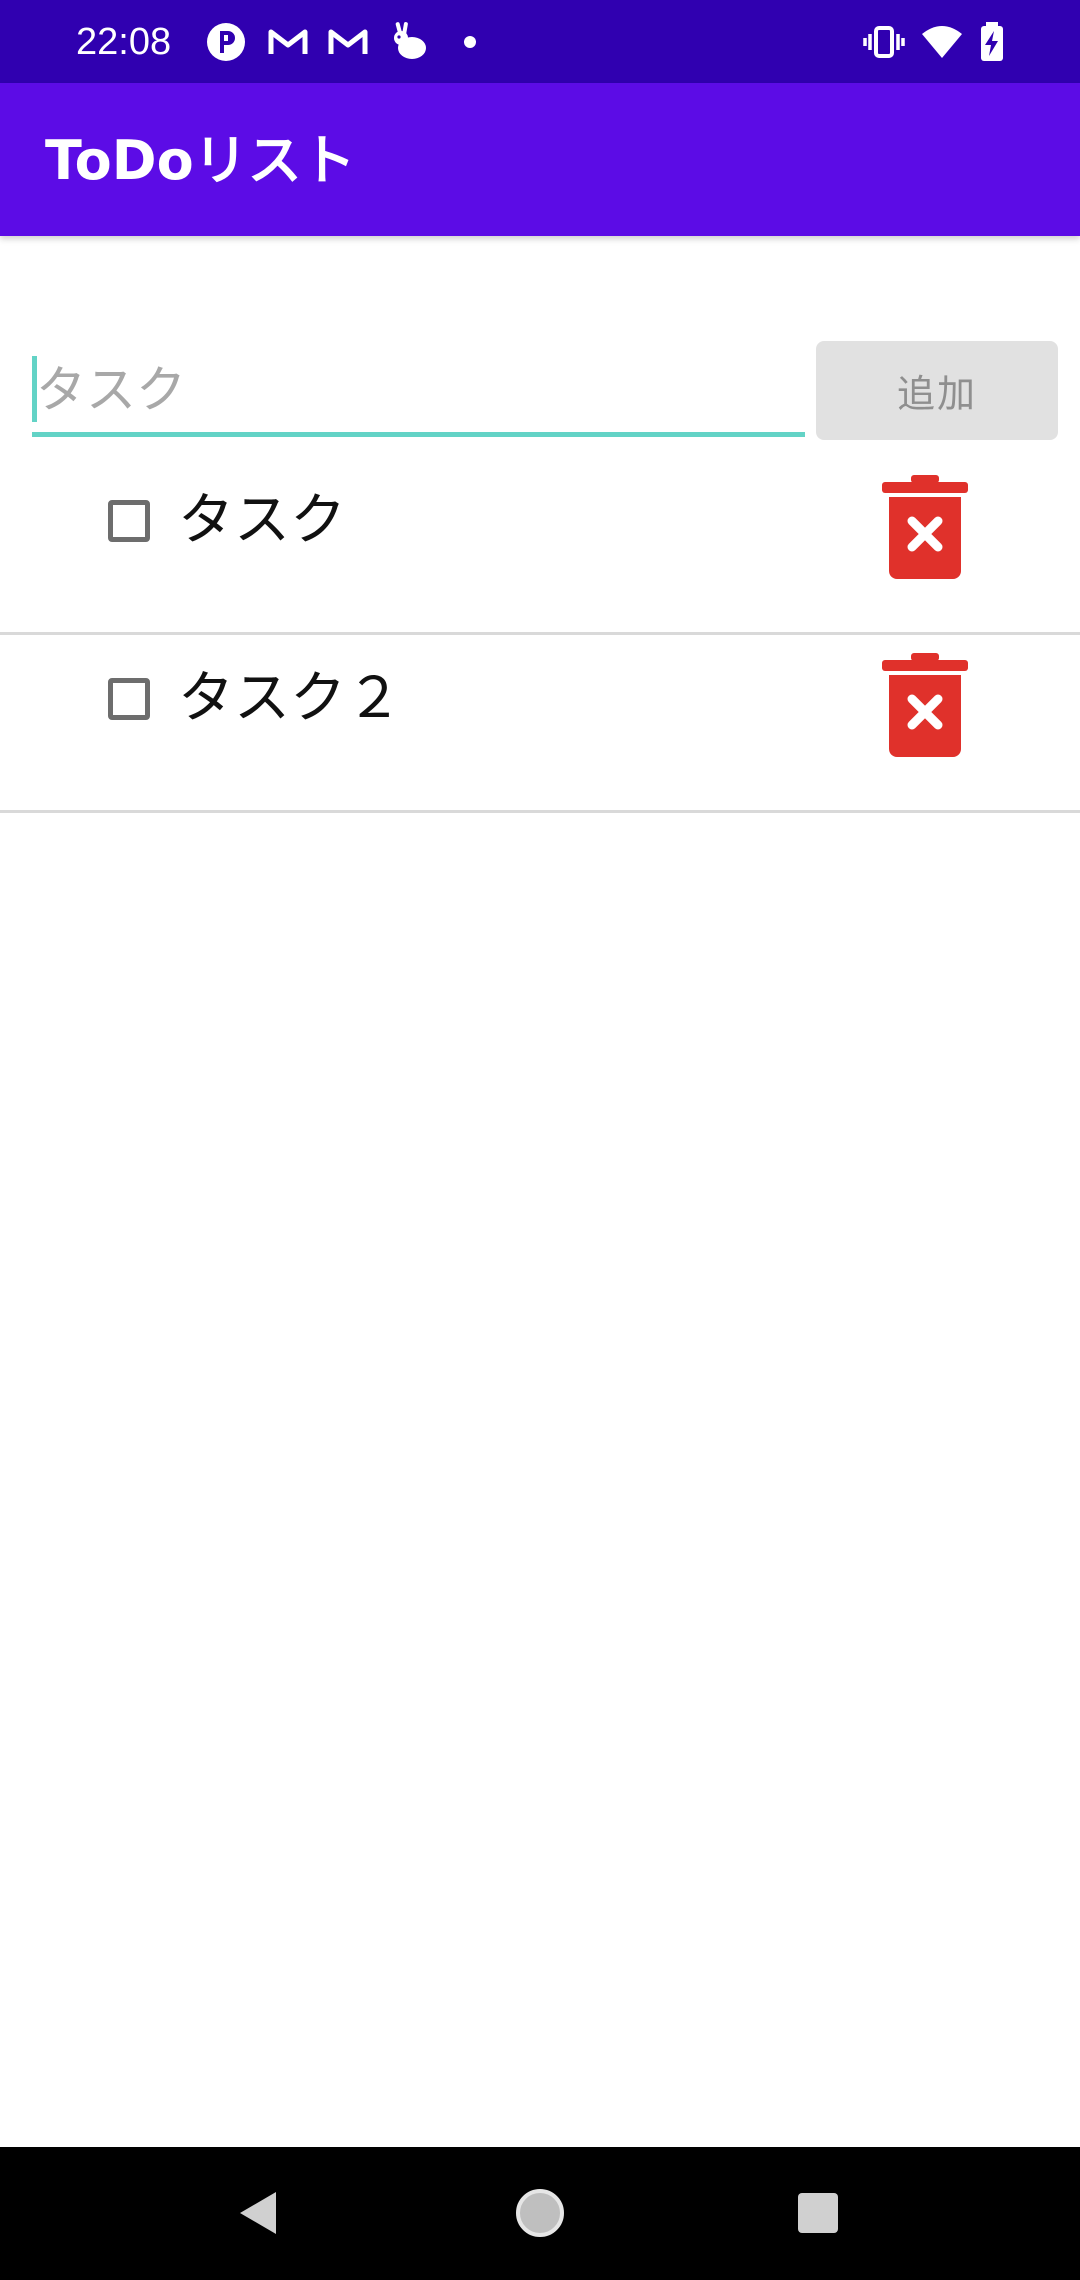  What do you see at coordinates (540, 41) in the screenshot?
I see `status-bar: 22:08` at bounding box center [540, 41].